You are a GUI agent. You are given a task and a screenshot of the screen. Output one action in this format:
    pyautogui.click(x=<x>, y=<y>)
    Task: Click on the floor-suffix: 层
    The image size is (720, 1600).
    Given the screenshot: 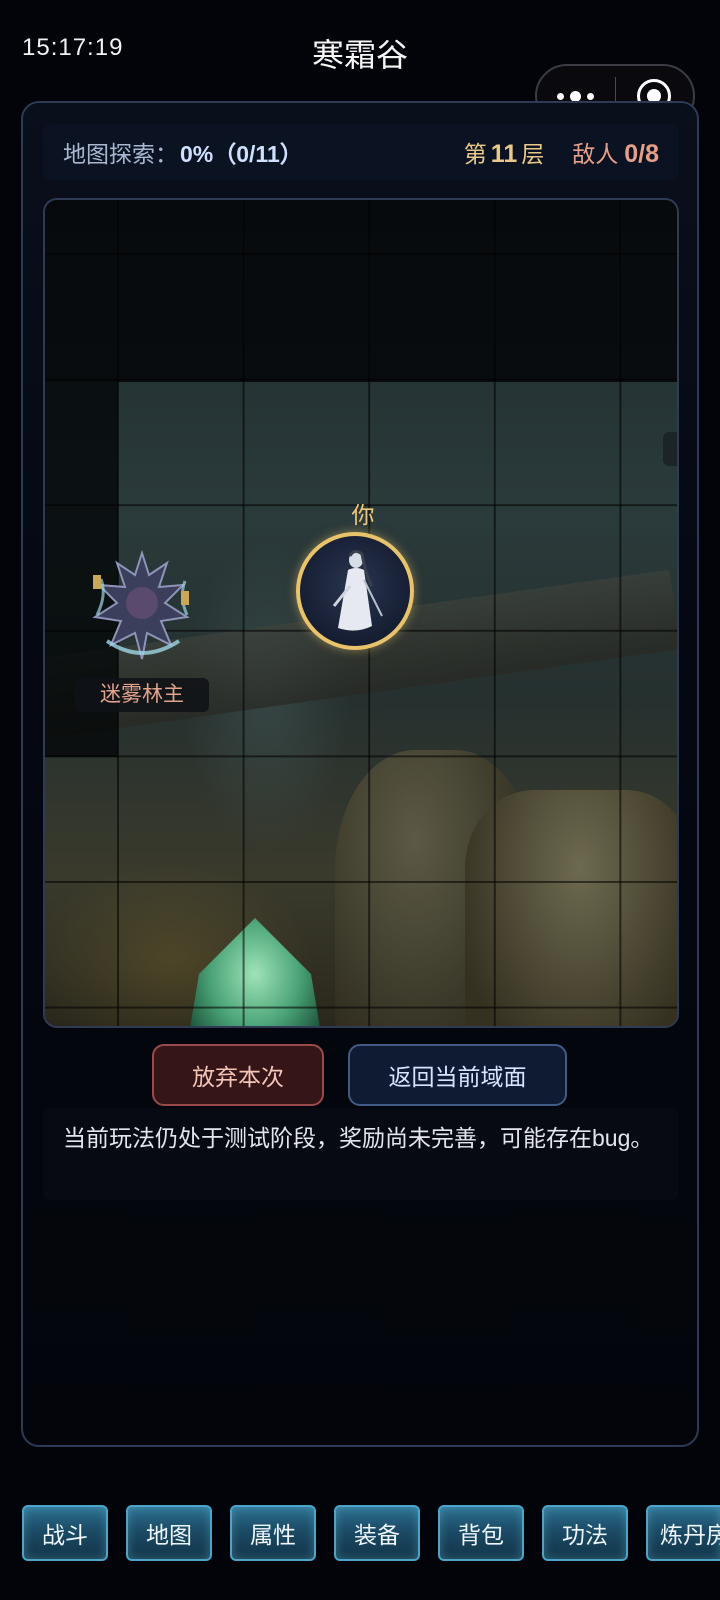 What is the action you would take?
    pyautogui.click(x=533, y=154)
    